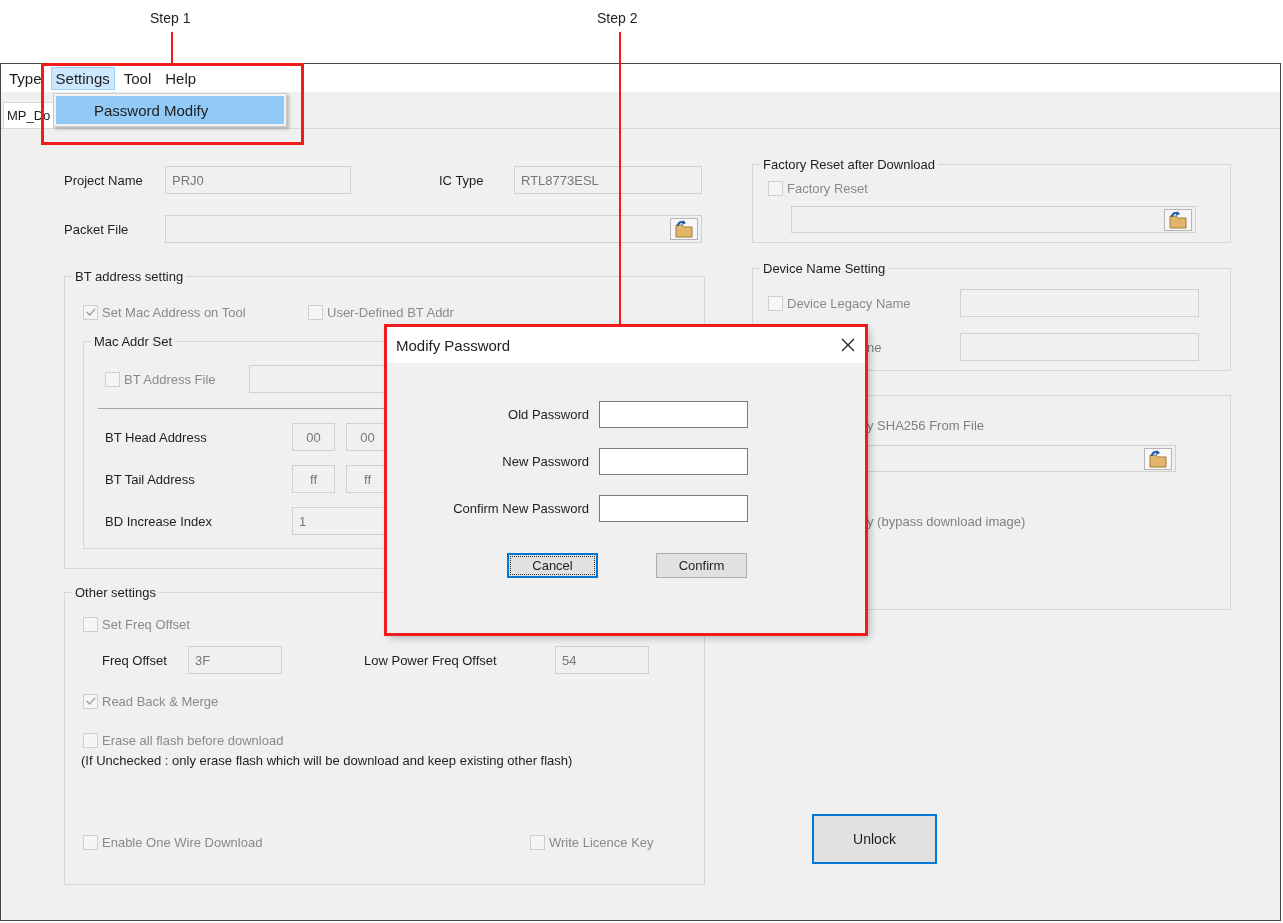  I want to click on field-label: BT Head Address, so click(156, 437).